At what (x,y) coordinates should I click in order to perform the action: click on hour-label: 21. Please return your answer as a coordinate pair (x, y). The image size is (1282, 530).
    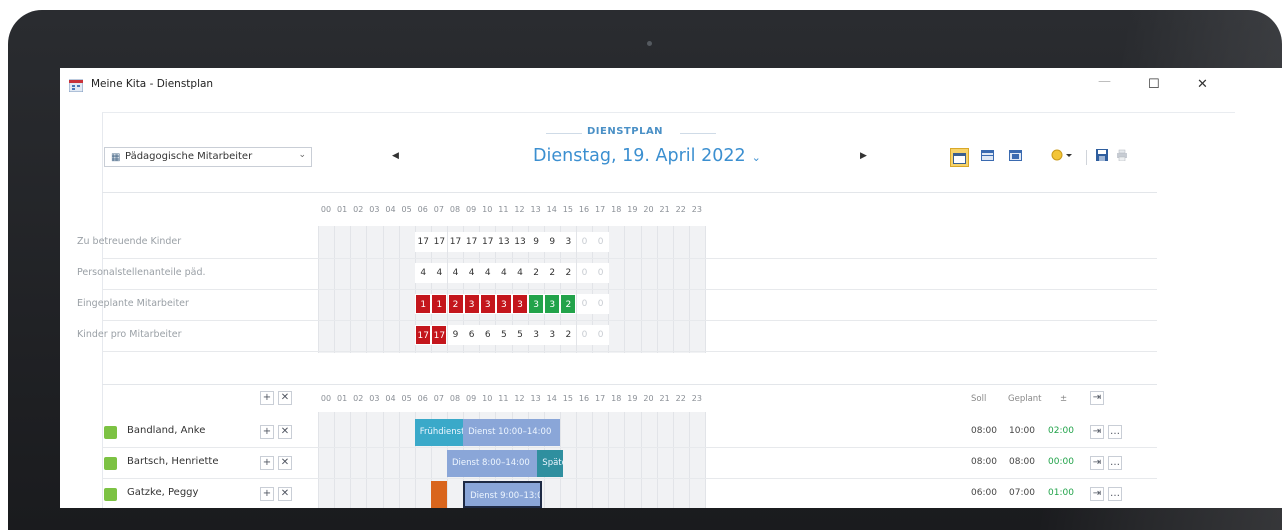
    Looking at the image, I should click on (664, 209).